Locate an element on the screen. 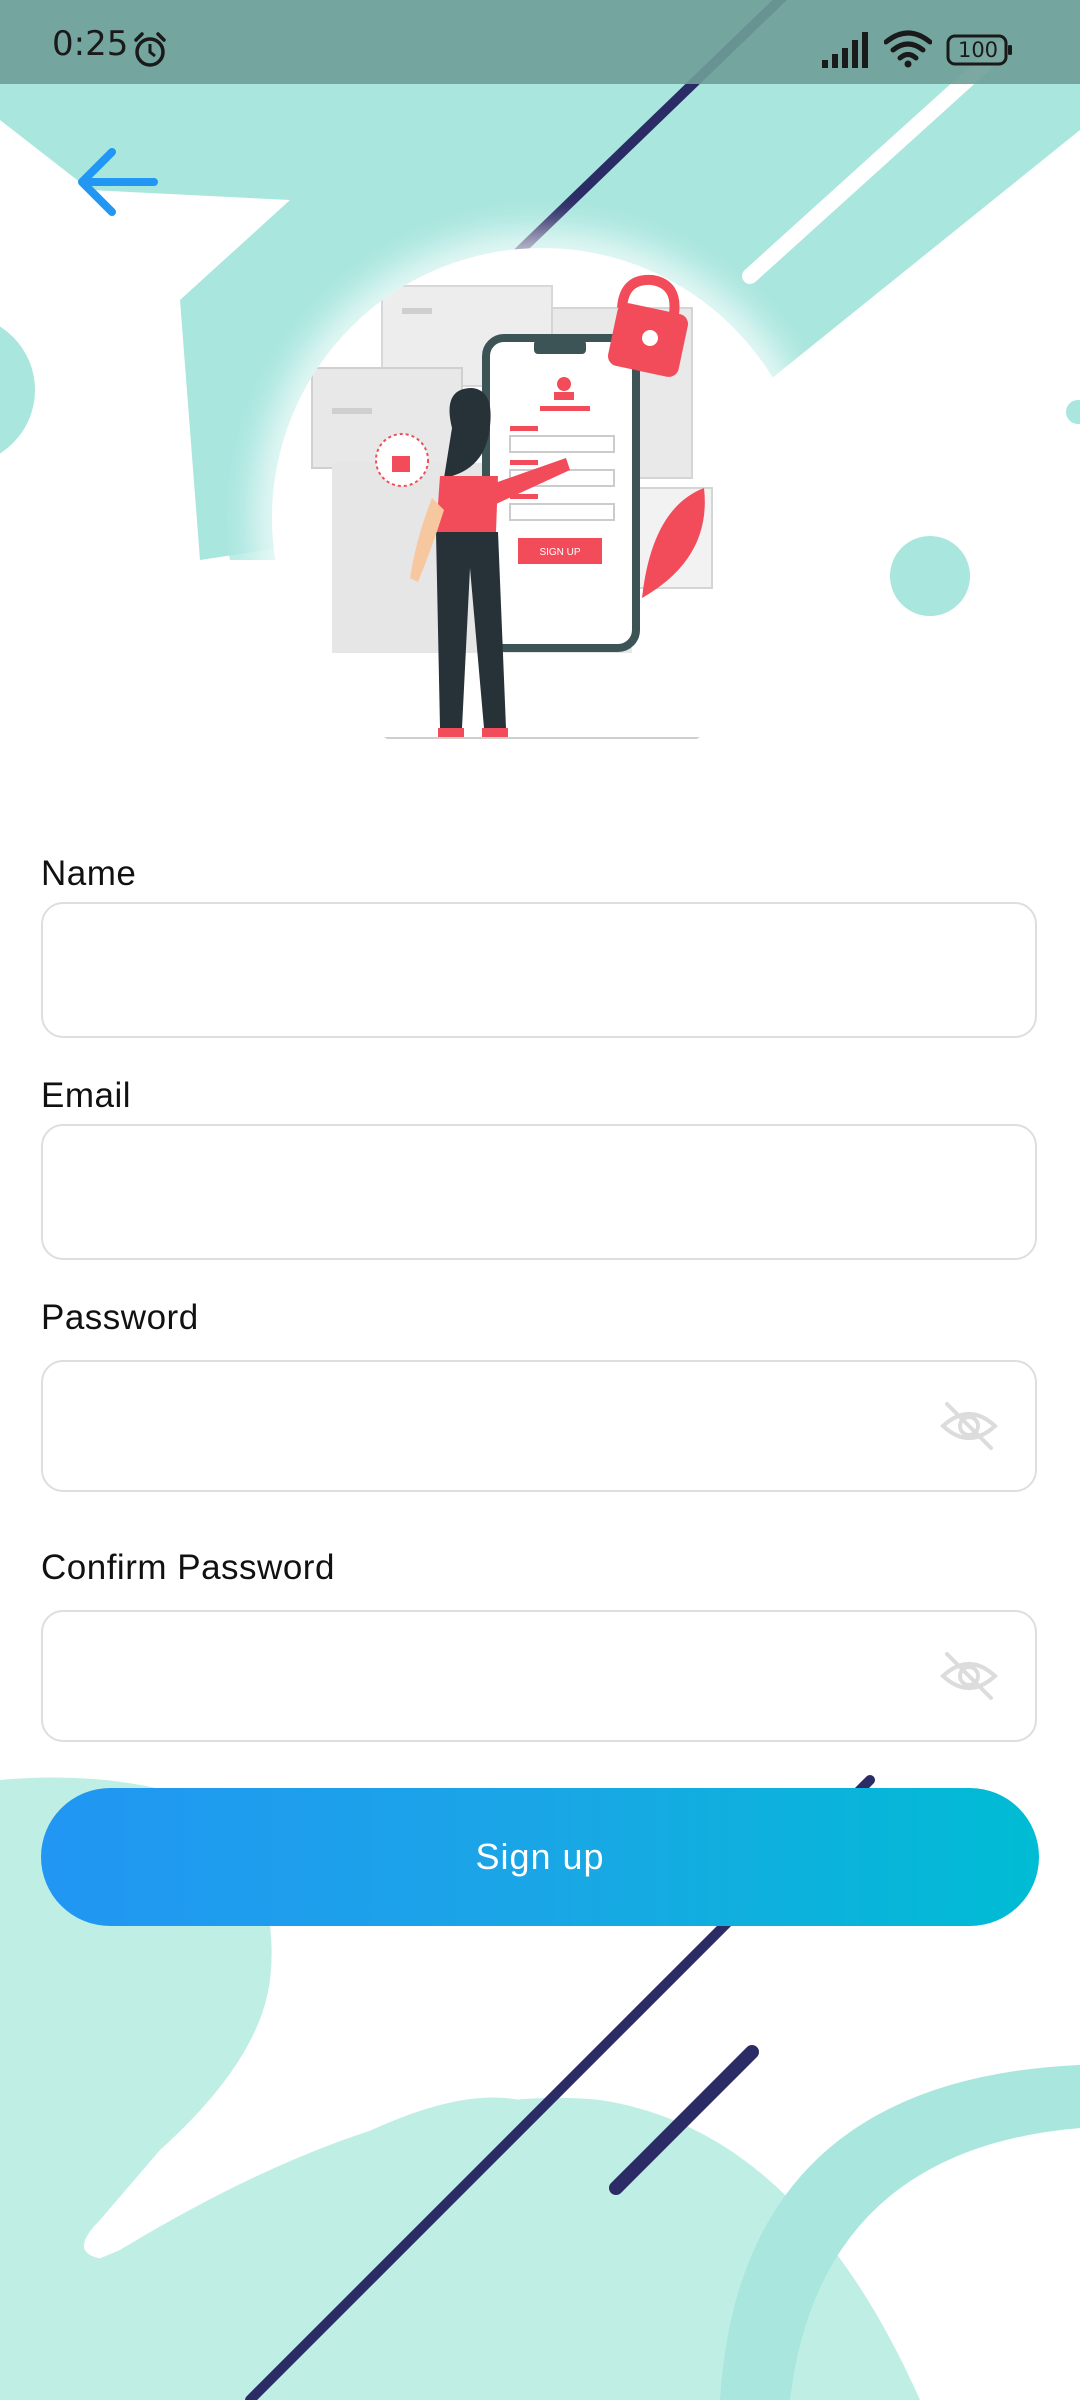 The width and height of the screenshot is (1080, 2400). confirm-password-field-box is located at coordinates (539, 1676).